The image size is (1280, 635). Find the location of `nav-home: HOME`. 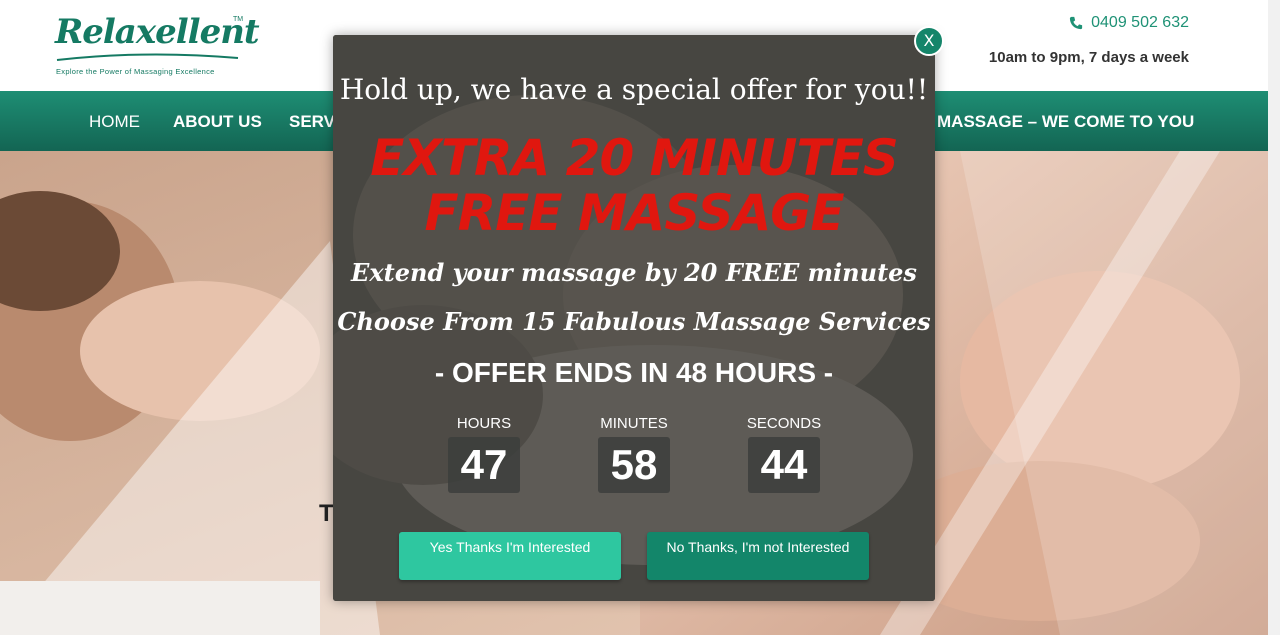

nav-home: HOME is located at coordinates (114, 122).